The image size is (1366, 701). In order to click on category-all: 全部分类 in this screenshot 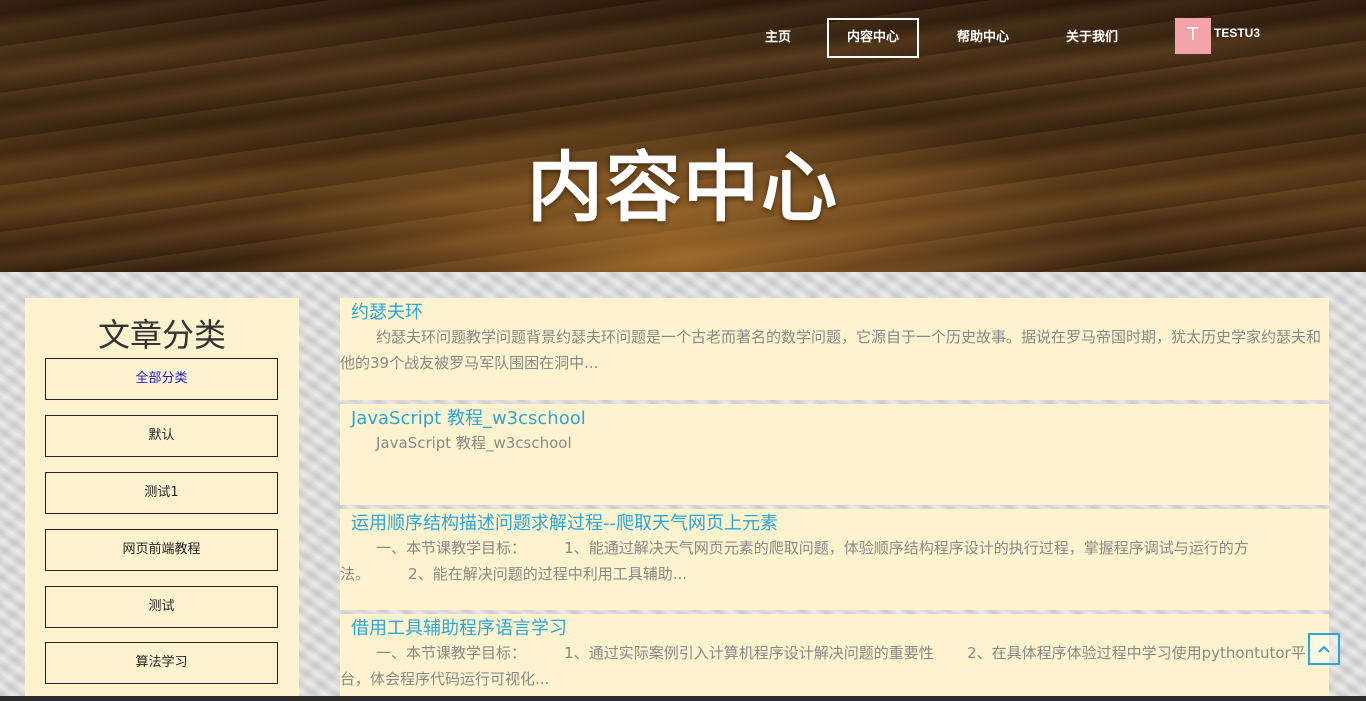, I will do `click(161, 379)`.